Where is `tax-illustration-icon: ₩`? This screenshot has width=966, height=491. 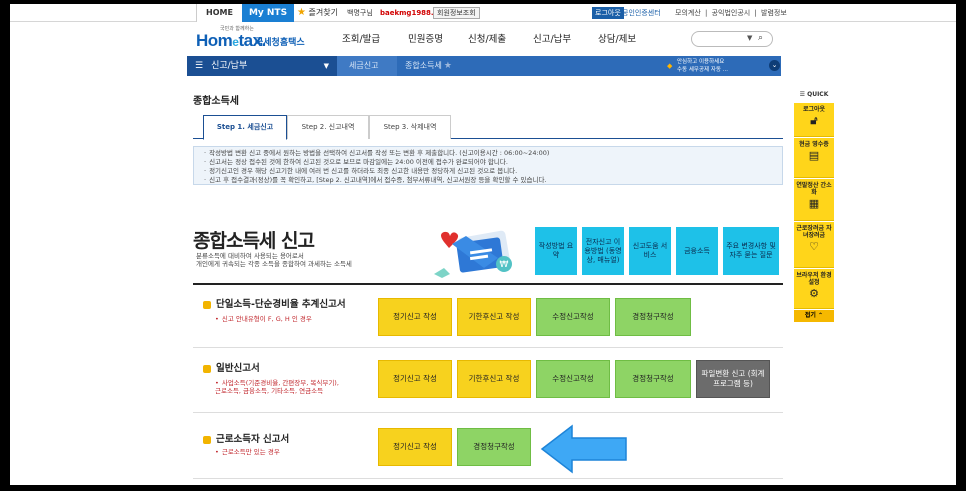
tax-illustration-icon: ₩ is located at coordinates (473, 254).